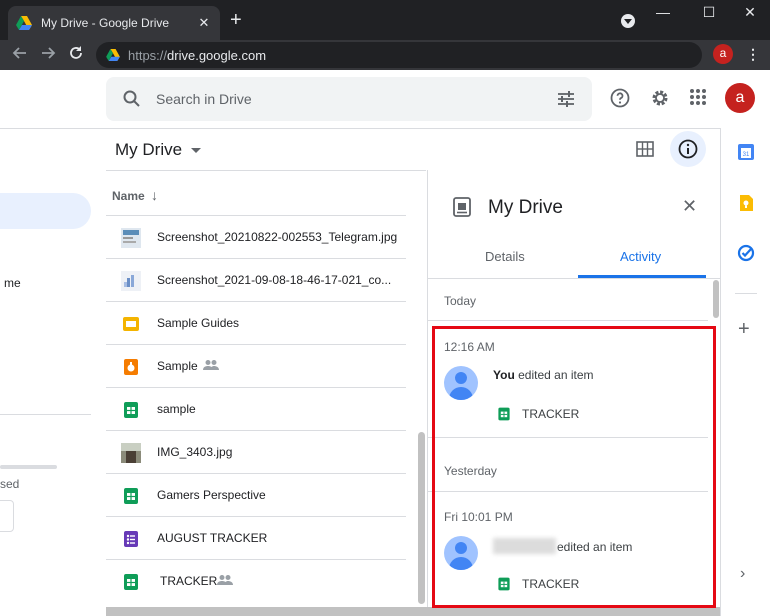 The image size is (770, 616). What do you see at coordinates (76, 53) in the screenshot?
I see `reload-icon` at bounding box center [76, 53].